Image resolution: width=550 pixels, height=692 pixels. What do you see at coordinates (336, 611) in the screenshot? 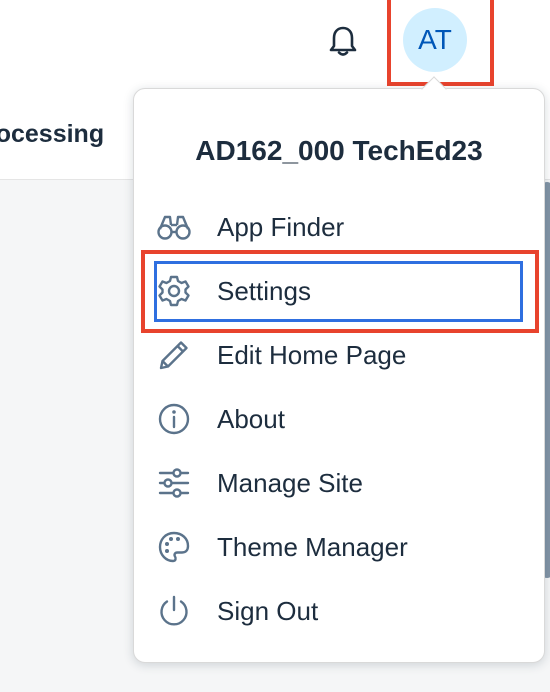
I see `menu-item-sign-out: Sign Out` at bounding box center [336, 611].